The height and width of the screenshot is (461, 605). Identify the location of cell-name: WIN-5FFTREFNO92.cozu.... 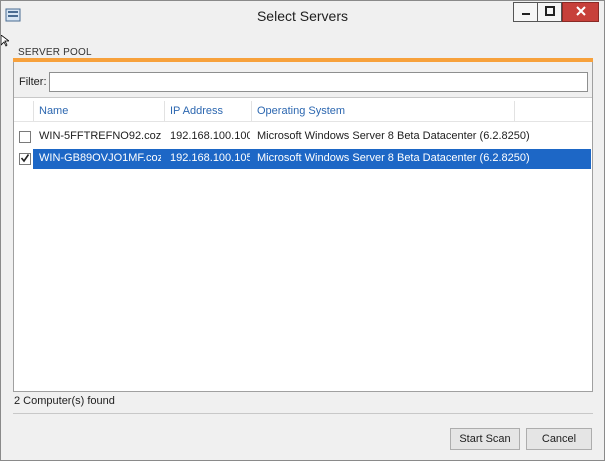
(100, 136).